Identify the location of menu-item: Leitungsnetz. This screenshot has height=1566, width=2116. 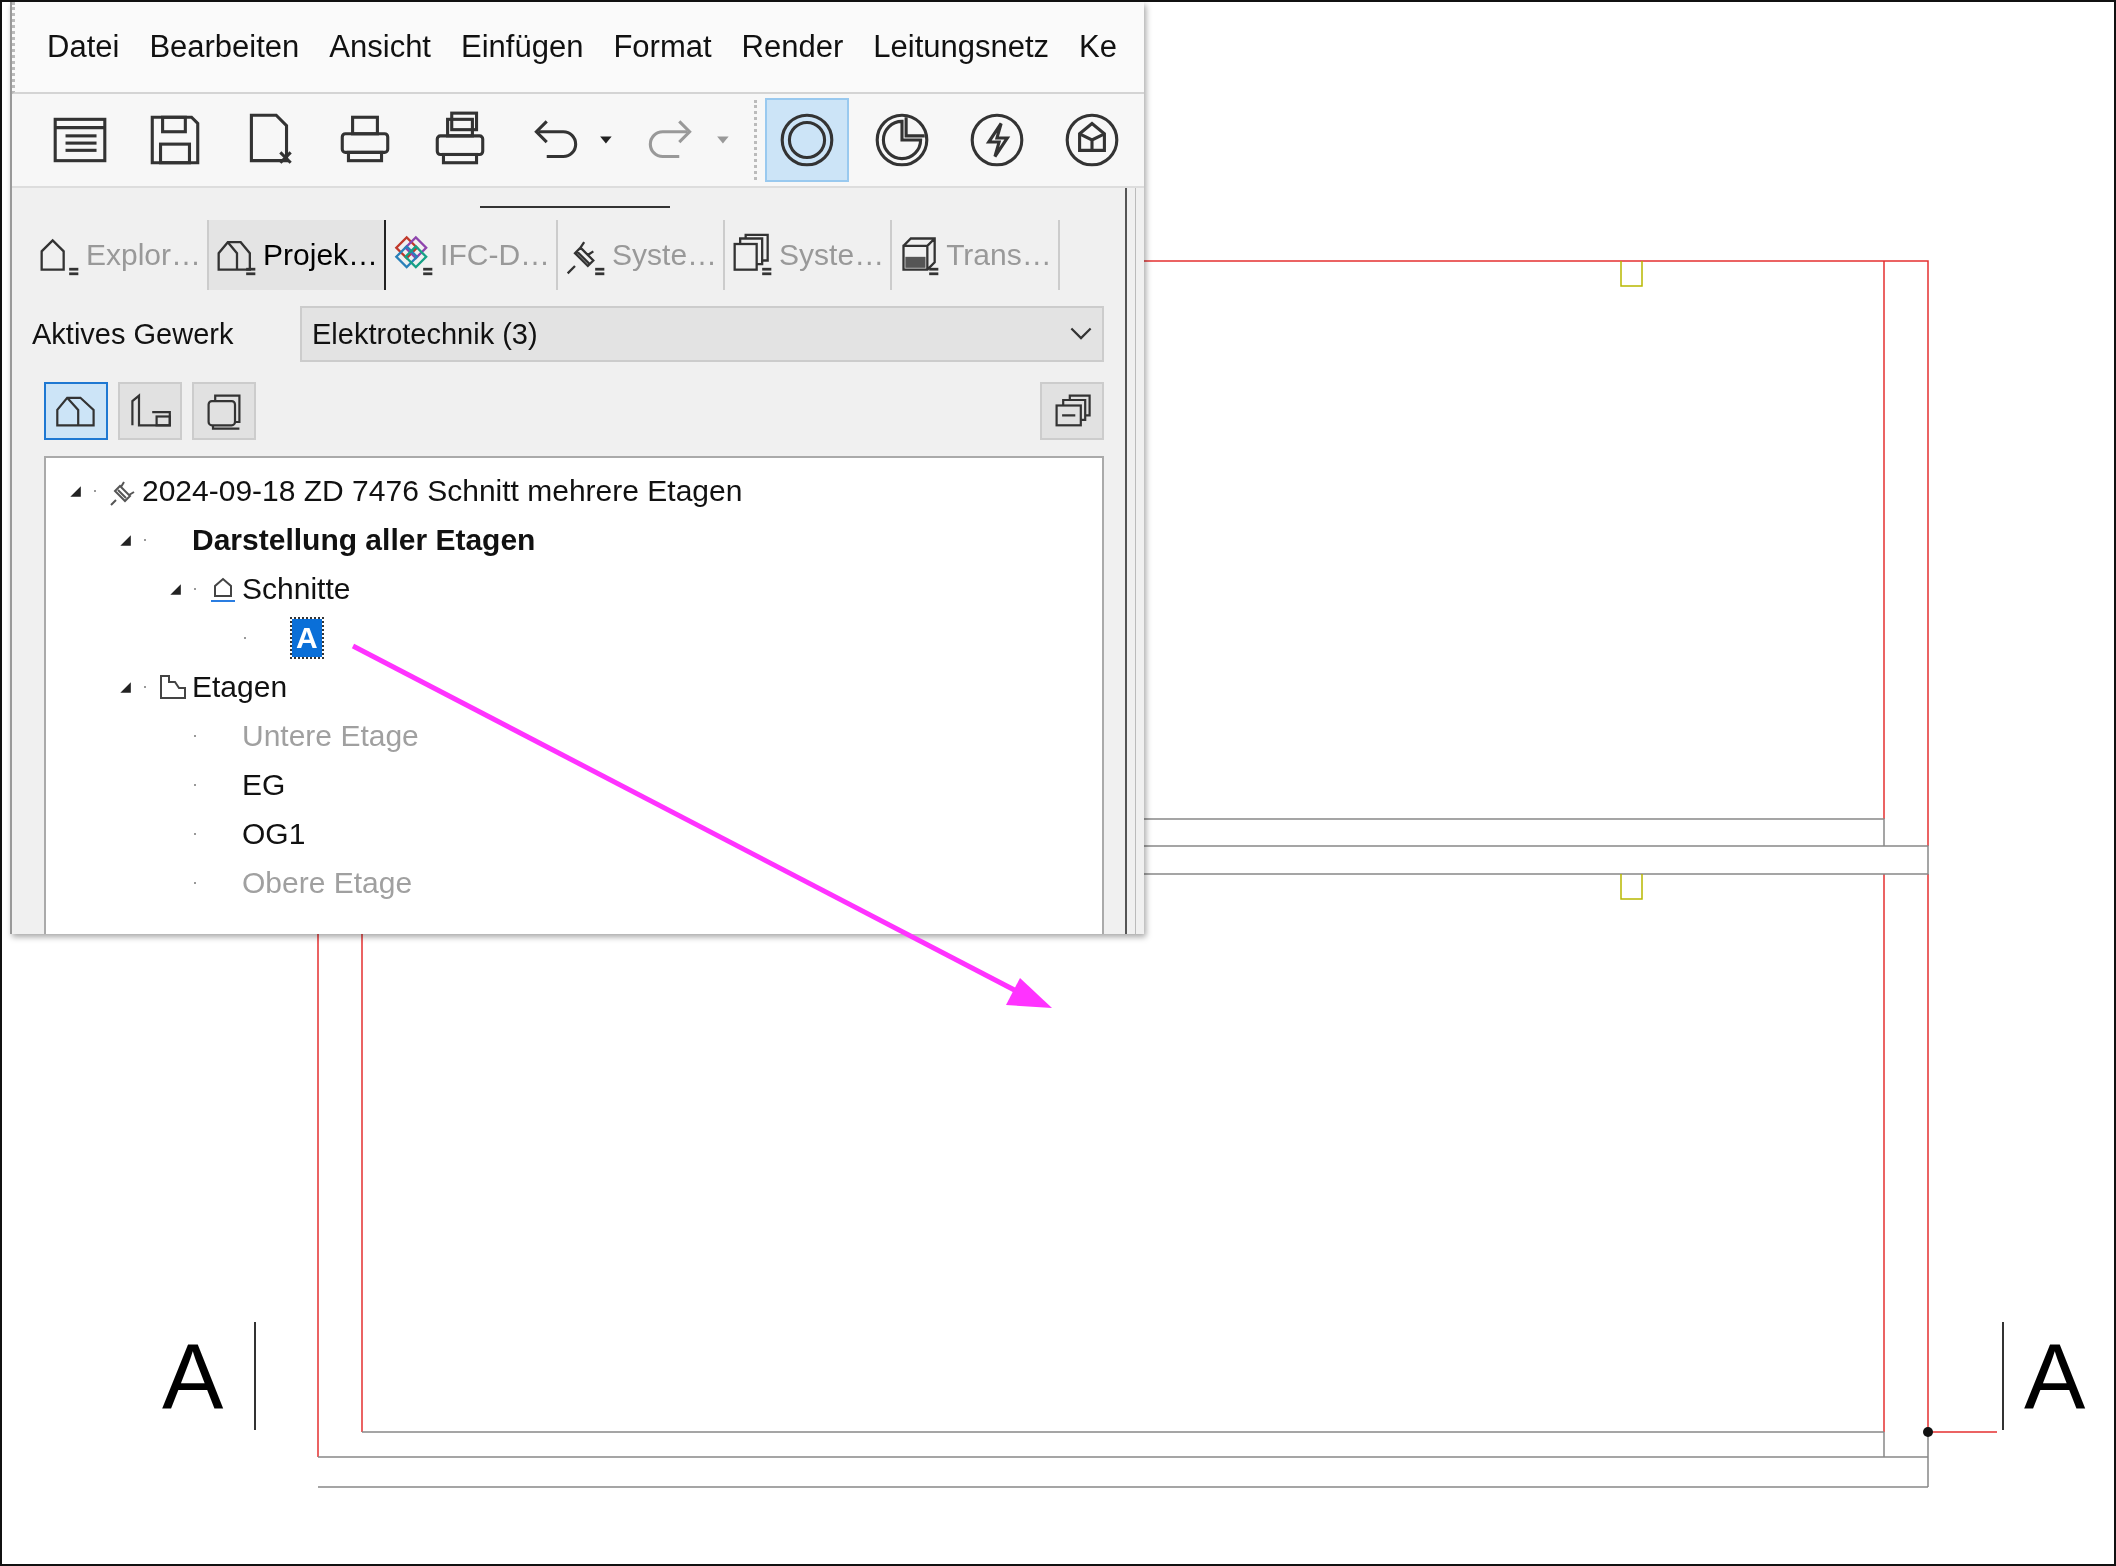
(961, 47).